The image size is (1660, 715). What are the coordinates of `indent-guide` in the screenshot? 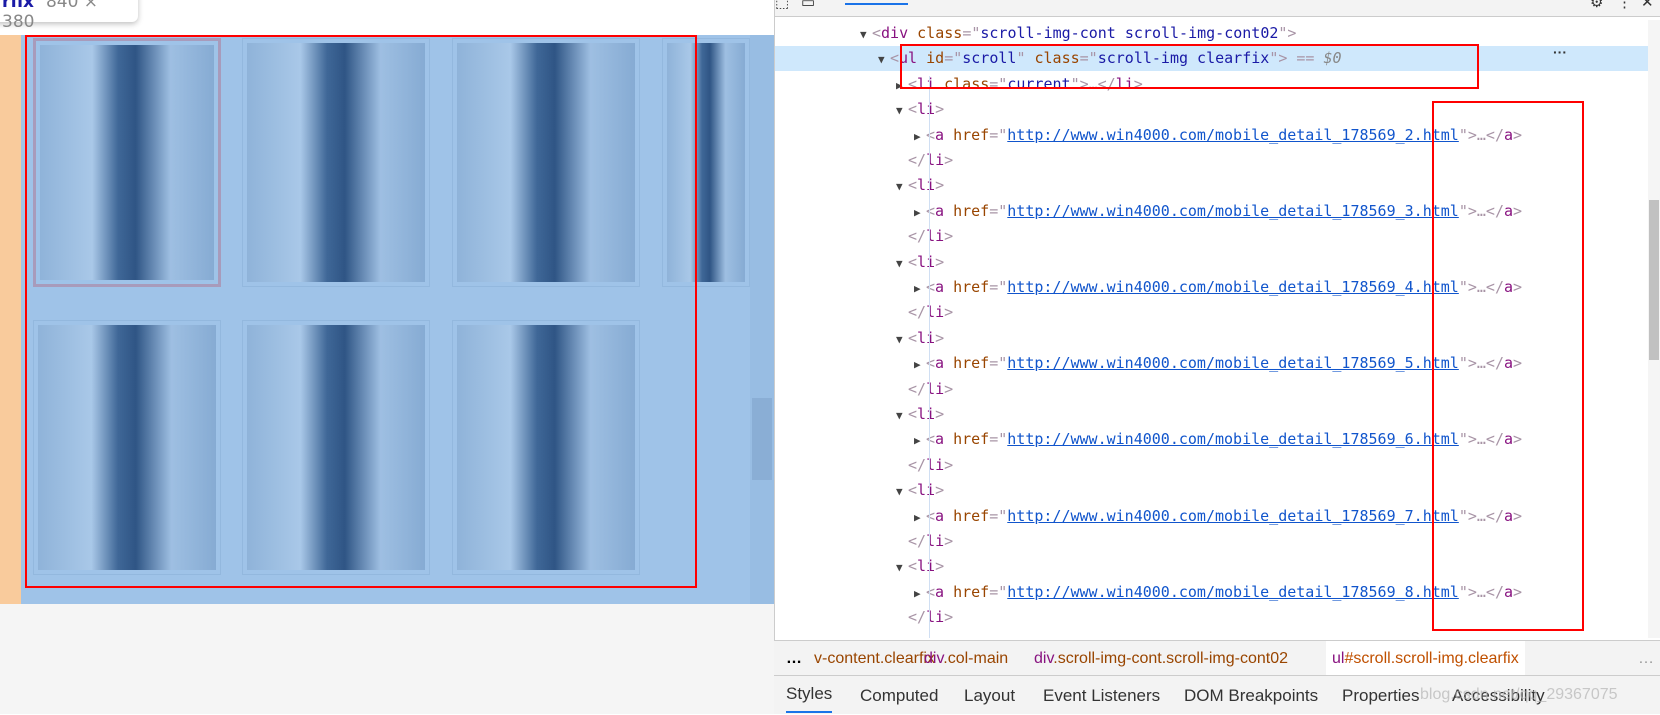 It's located at (929, 357).